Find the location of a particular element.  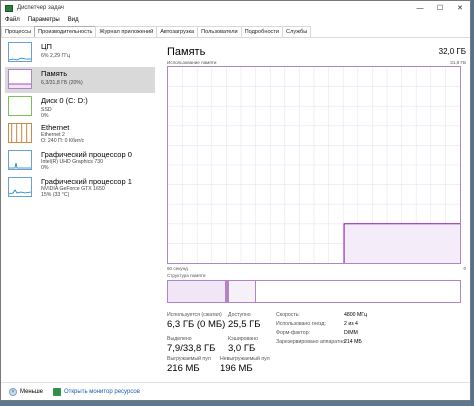

gpu0-thumbnail-graph is located at coordinates (20, 160).